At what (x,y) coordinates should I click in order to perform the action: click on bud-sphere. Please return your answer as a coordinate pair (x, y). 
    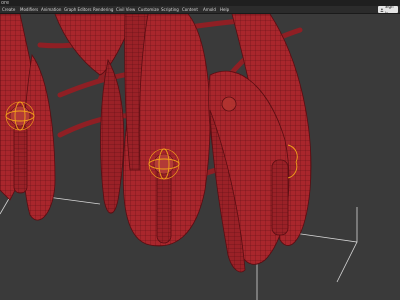
    Looking at the image, I should click on (229, 104).